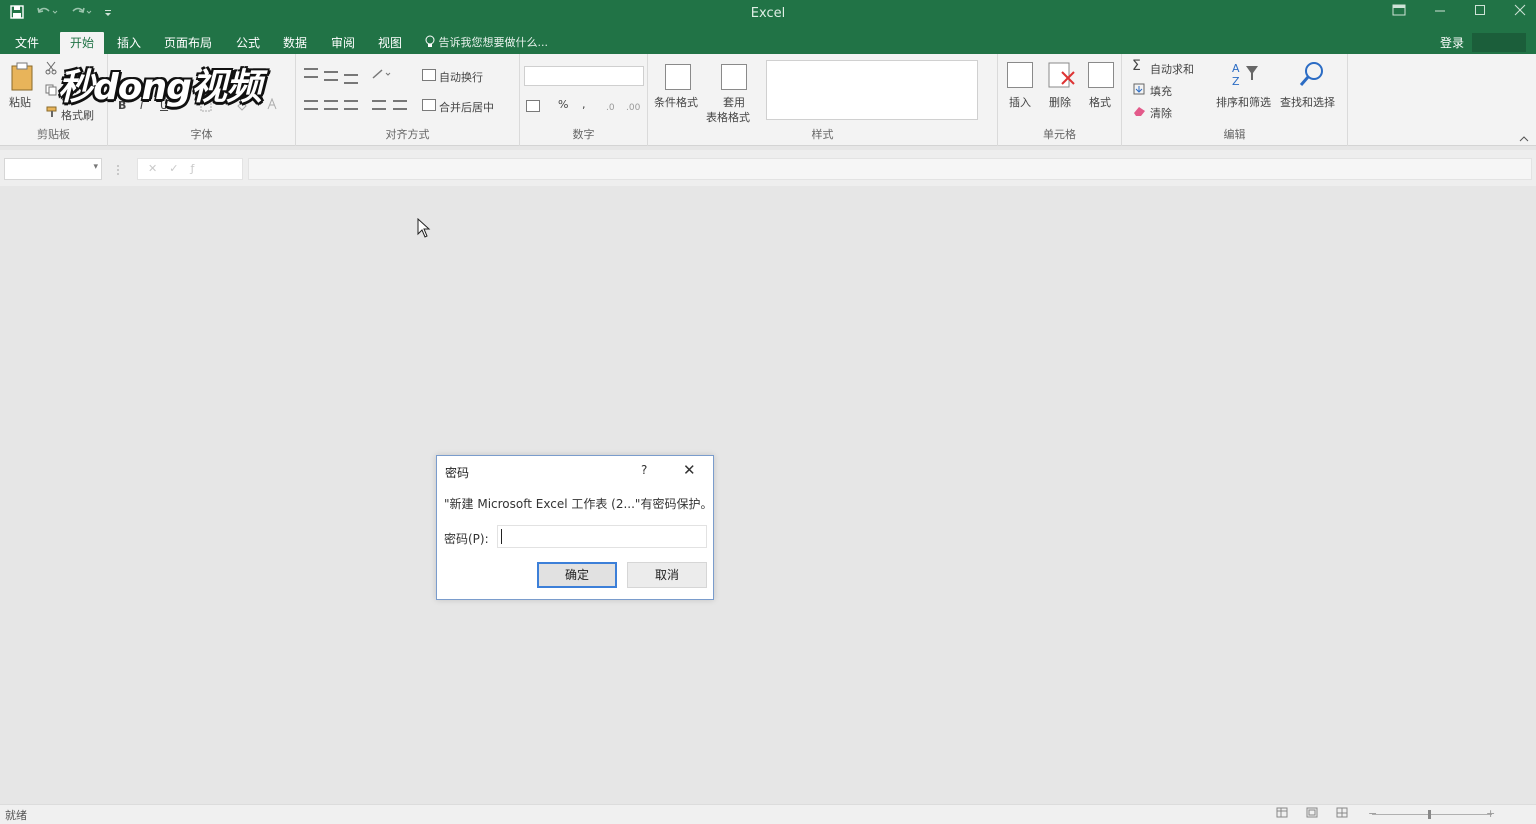 The height and width of the screenshot is (824, 1536). Describe the element at coordinates (1172, 69) in the screenshot. I see `autosum-button: 自动求和` at that location.